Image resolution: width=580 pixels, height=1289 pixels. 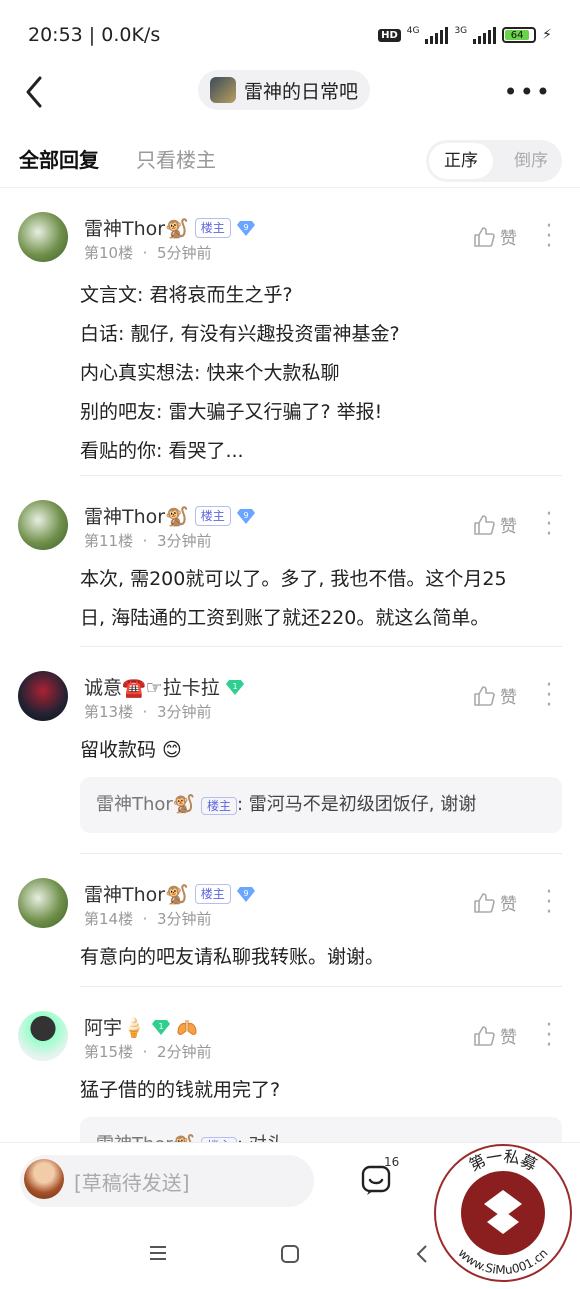 I want to click on user-name-row: 诚意☎️☞拉卡拉 1, so click(x=164, y=686).